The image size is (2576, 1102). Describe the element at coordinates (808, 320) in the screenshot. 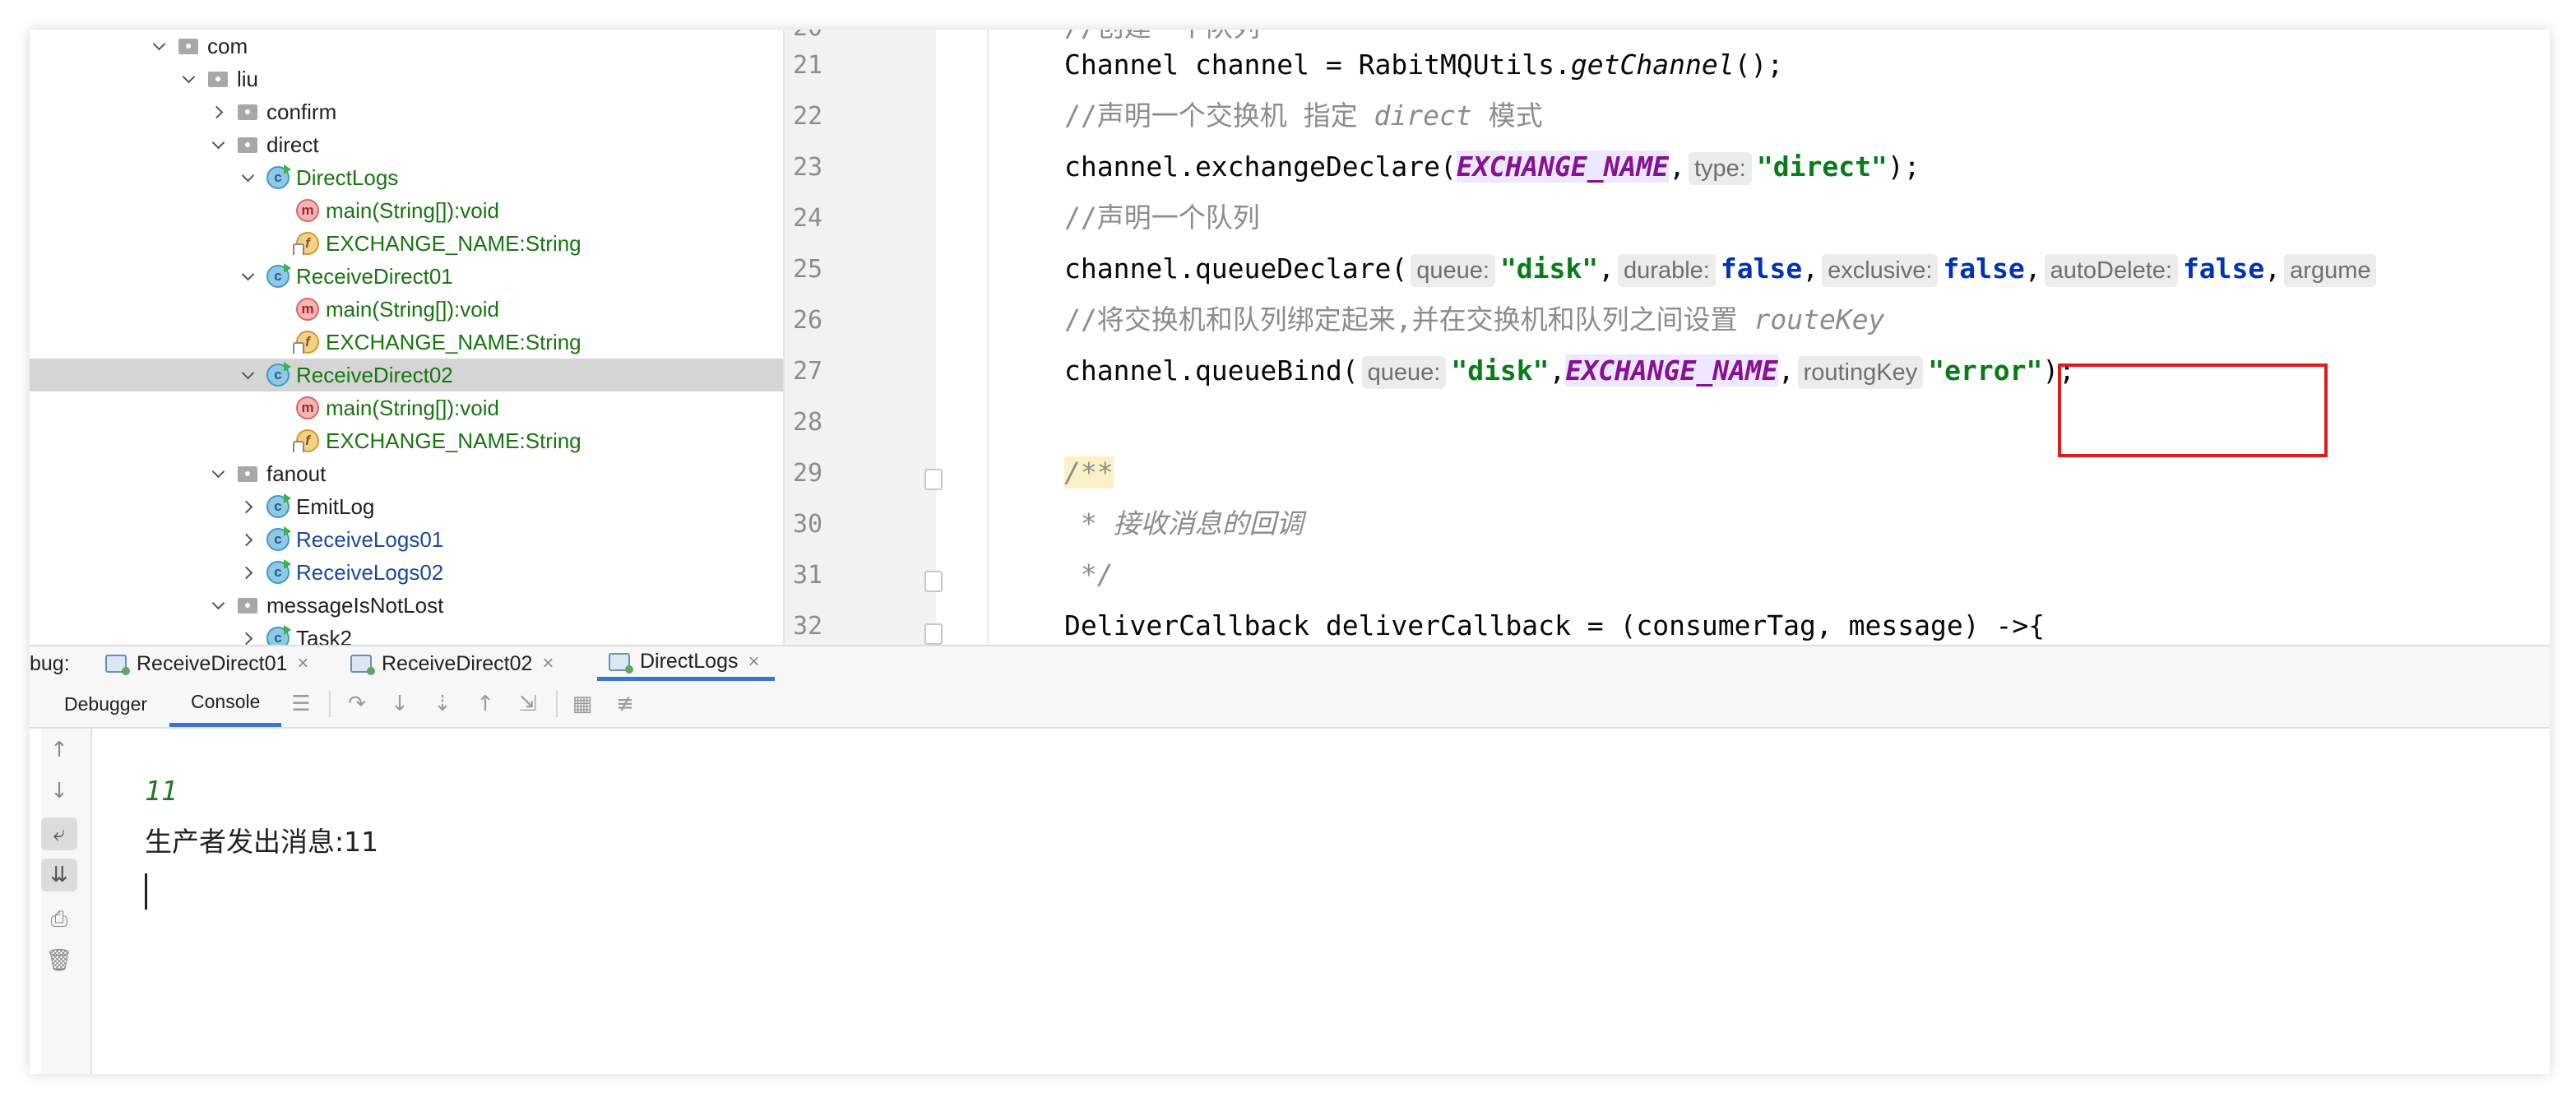

I see `line-number: 26` at that location.